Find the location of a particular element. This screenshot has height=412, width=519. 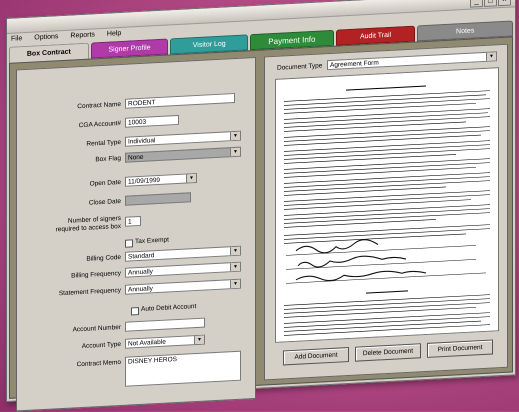

minimize-button: _ is located at coordinates (476, 4).